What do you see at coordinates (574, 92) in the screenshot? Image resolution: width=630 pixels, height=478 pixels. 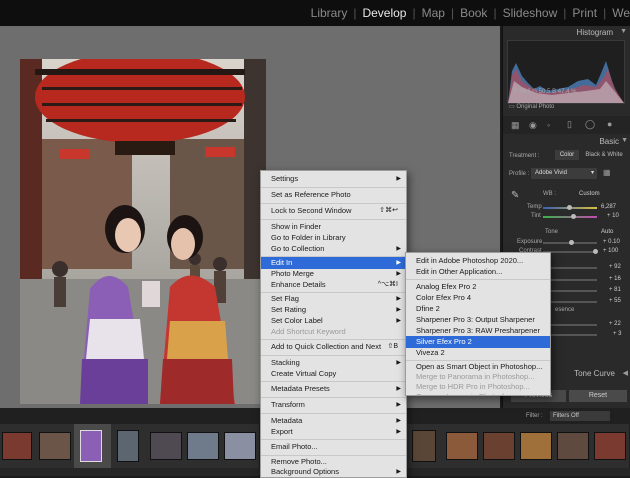 I see `percent-unit: %` at bounding box center [574, 92].